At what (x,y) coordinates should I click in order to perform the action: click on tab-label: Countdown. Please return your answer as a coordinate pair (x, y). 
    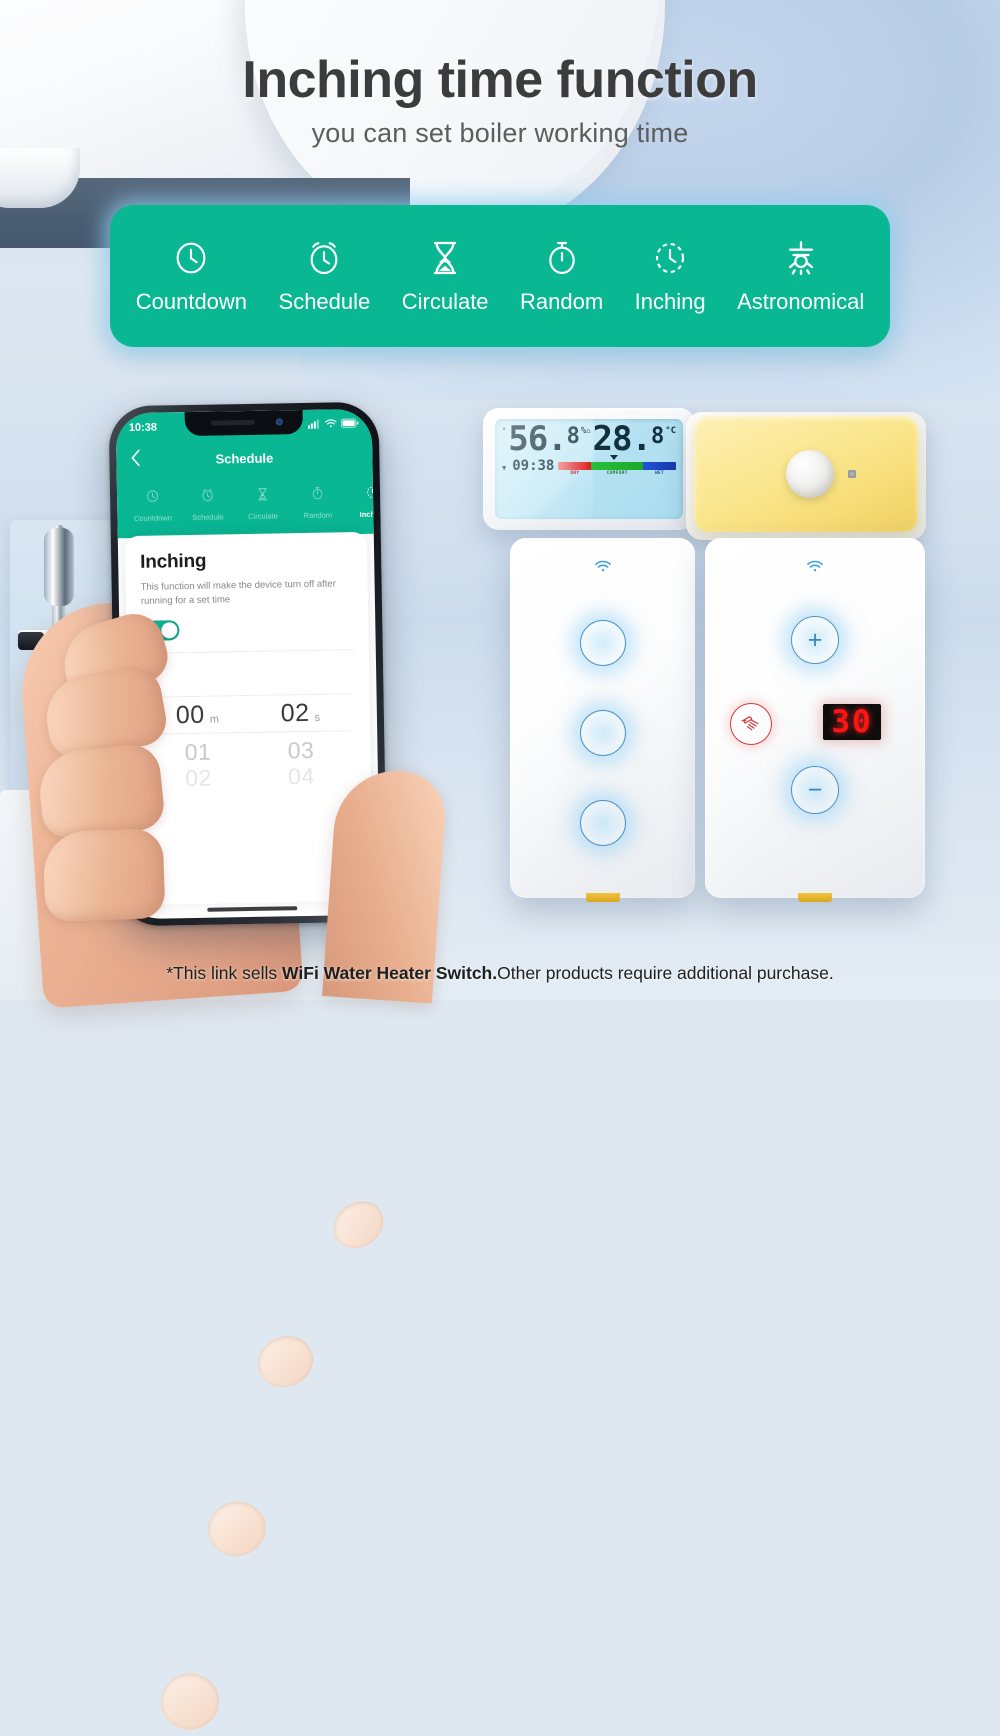
    Looking at the image, I should click on (152, 518).